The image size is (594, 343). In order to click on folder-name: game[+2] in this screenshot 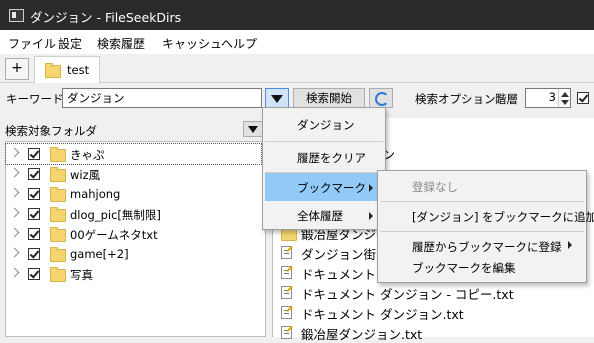, I will do `click(99, 254)`.